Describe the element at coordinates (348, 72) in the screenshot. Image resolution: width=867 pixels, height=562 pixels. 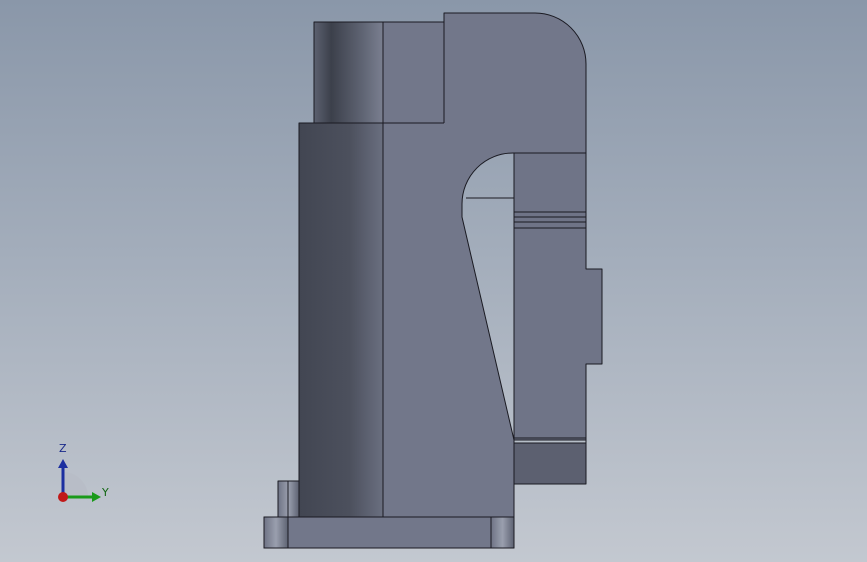
I see `cylinder-top` at that location.